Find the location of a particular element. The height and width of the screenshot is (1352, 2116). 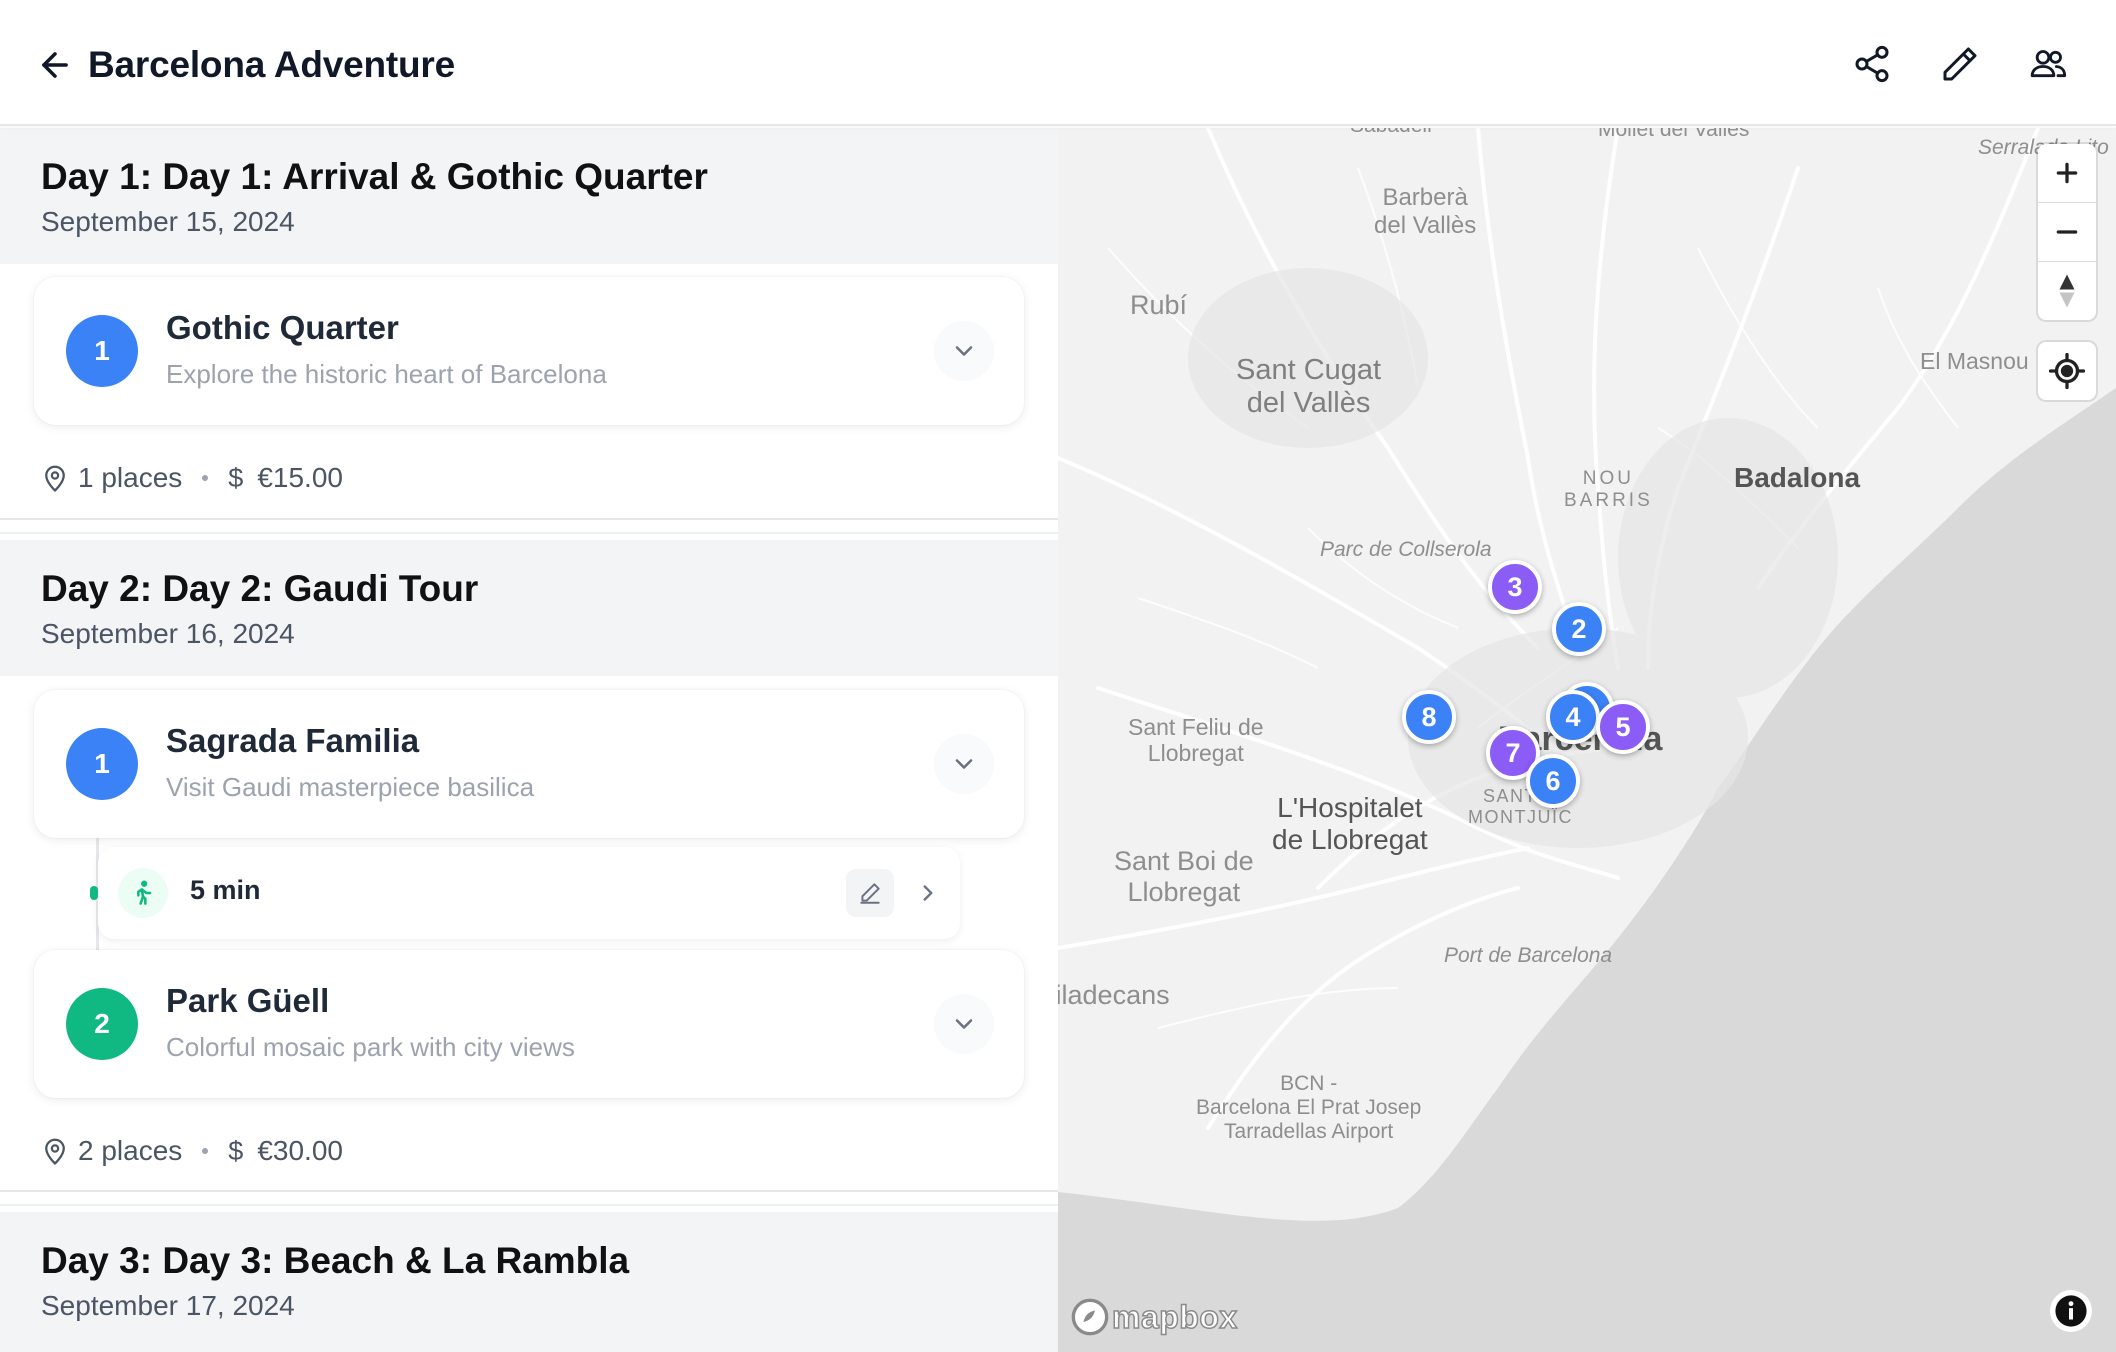

map-label: Port de Barcelona is located at coordinates (1528, 955).